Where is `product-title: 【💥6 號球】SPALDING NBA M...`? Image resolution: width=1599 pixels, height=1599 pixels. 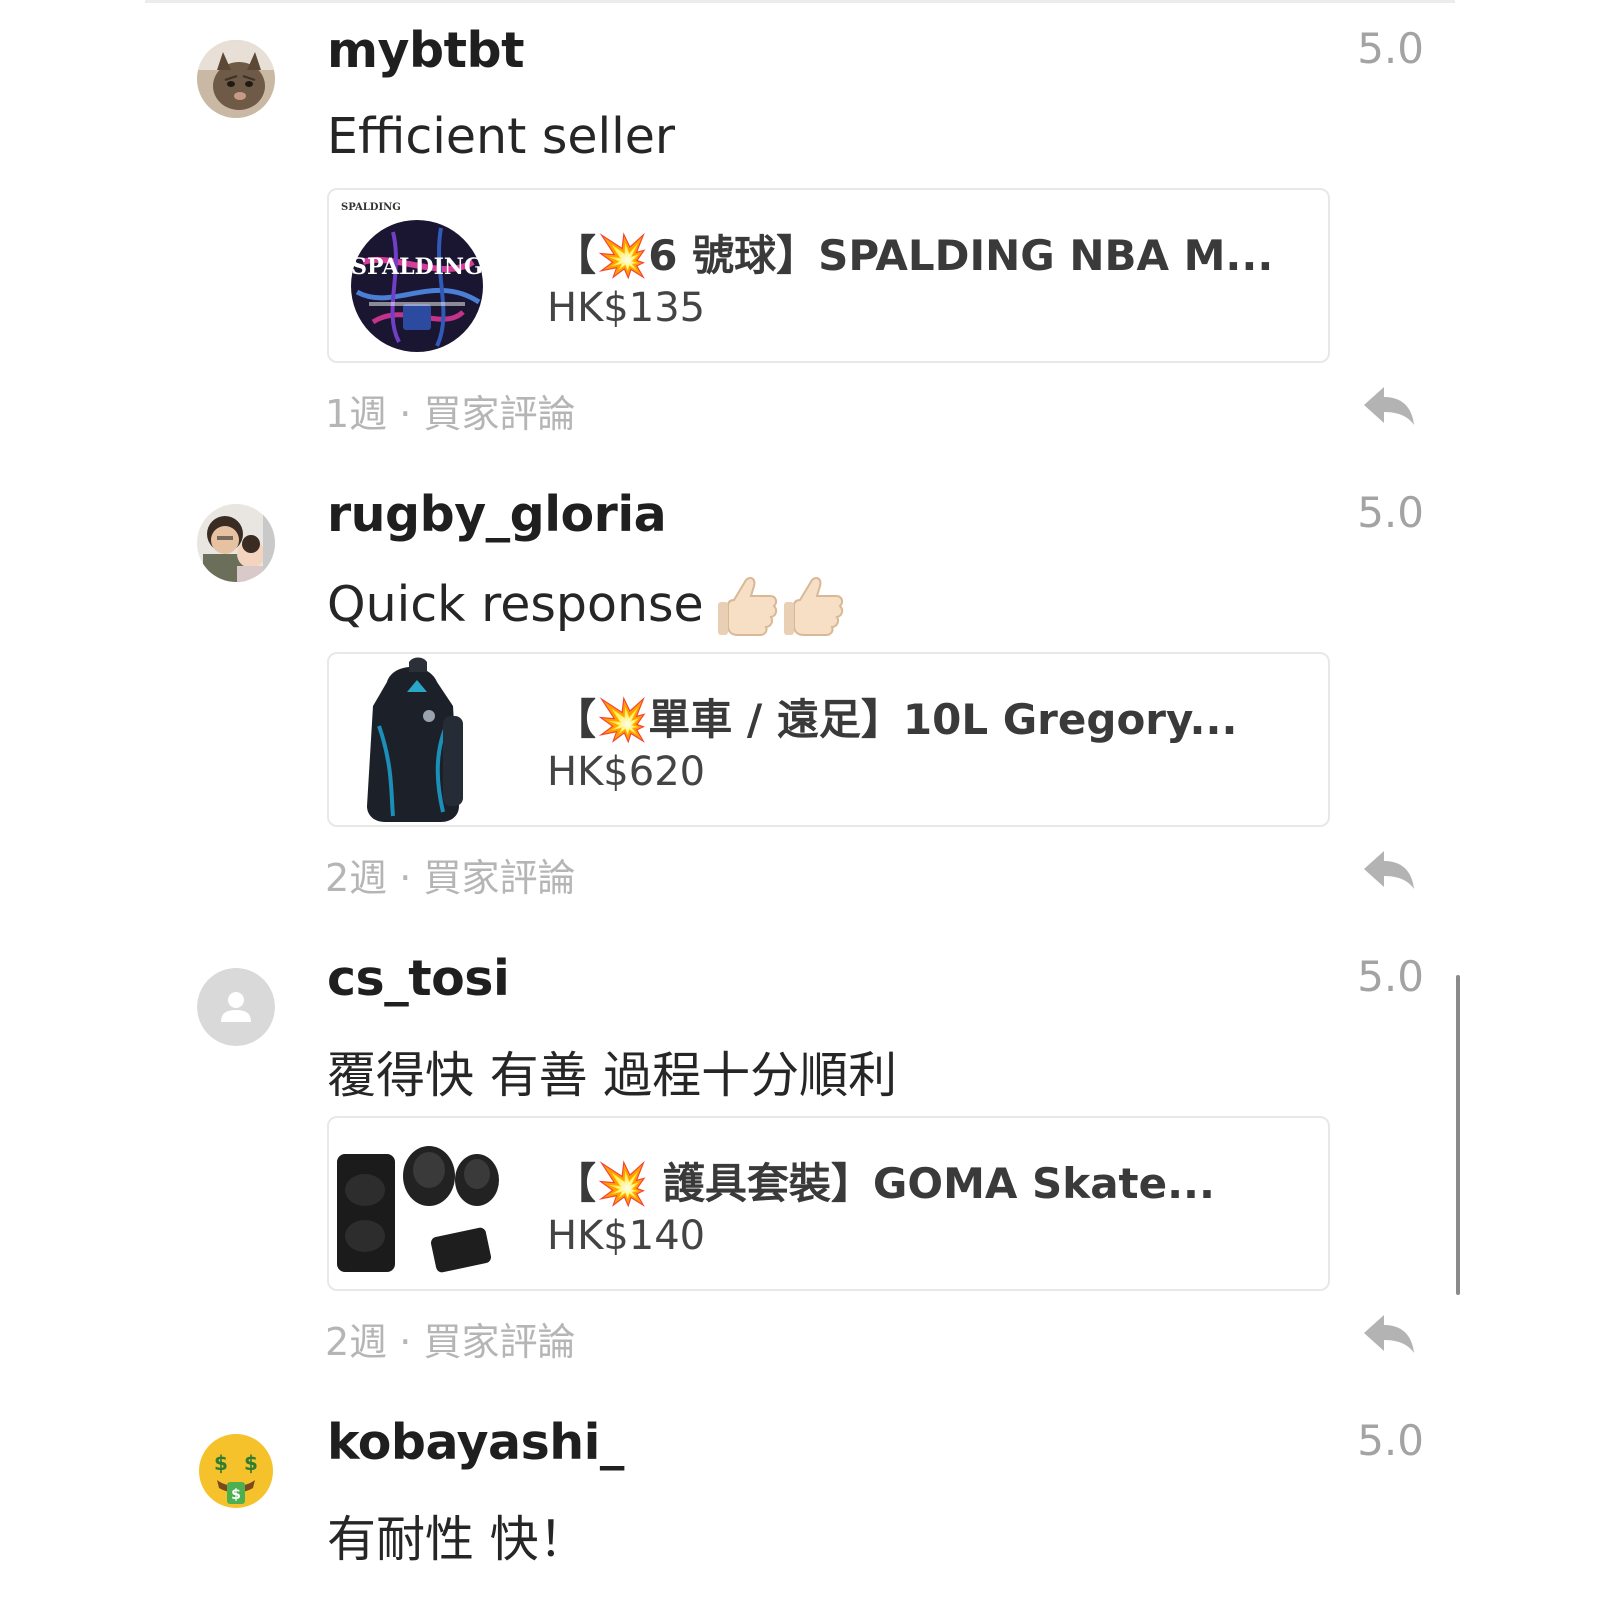
product-title: 【💥6 號球】SPALDING NBA M... is located at coordinates (913, 252).